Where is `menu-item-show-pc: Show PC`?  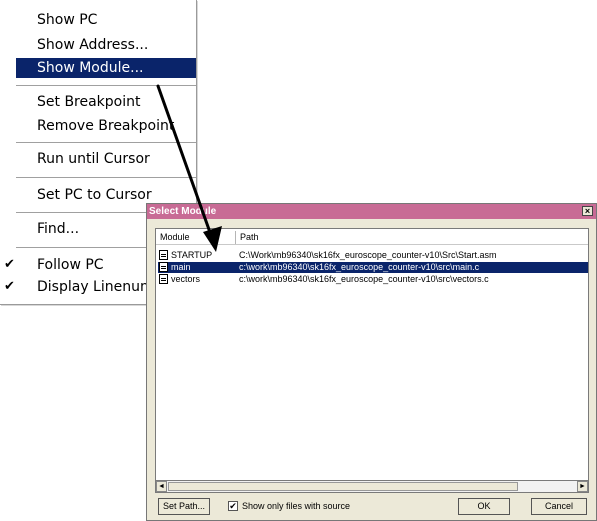 menu-item-show-pc: Show PC is located at coordinates (105, 20).